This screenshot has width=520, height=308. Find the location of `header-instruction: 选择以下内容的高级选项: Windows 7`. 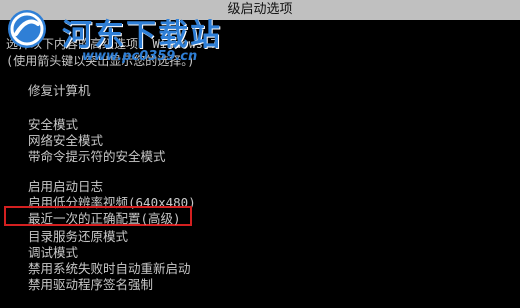

header-instruction: 选择以下内容的高级选项: Windows 7 is located at coordinates (112, 44).